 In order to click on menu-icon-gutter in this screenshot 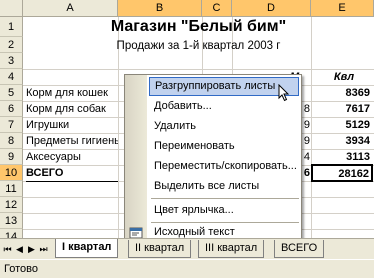, I will do `click(136, 158)`.